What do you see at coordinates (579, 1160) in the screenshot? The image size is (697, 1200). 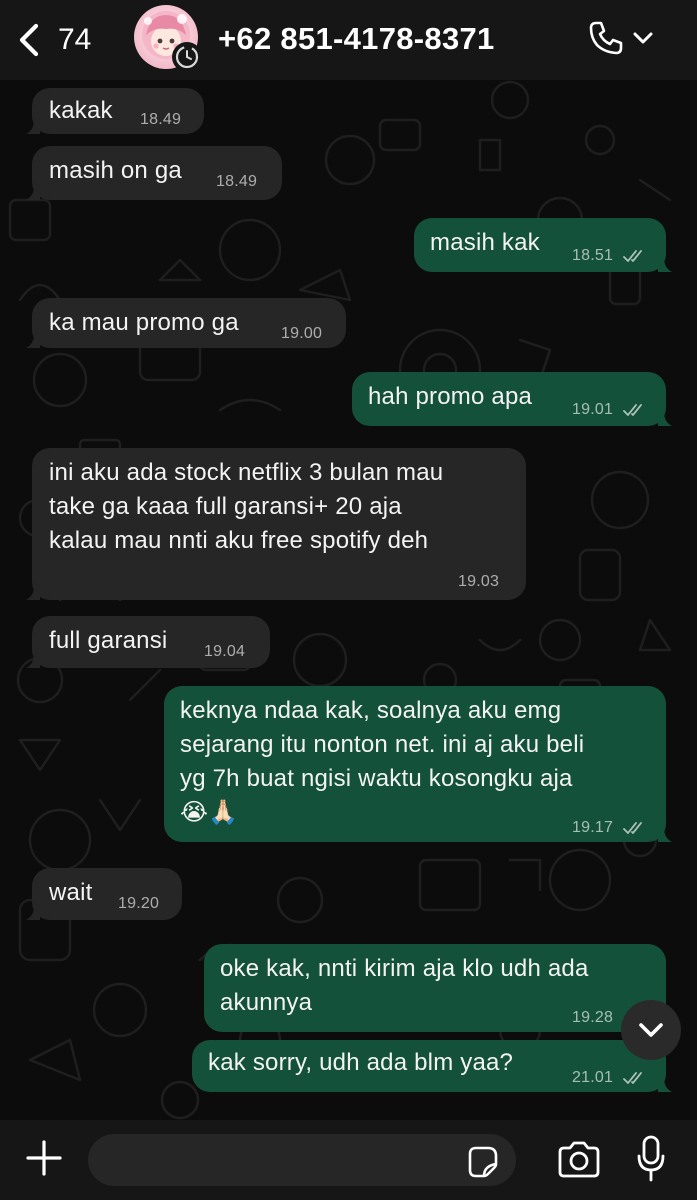 I see `camera-icon` at bounding box center [579, 1160].